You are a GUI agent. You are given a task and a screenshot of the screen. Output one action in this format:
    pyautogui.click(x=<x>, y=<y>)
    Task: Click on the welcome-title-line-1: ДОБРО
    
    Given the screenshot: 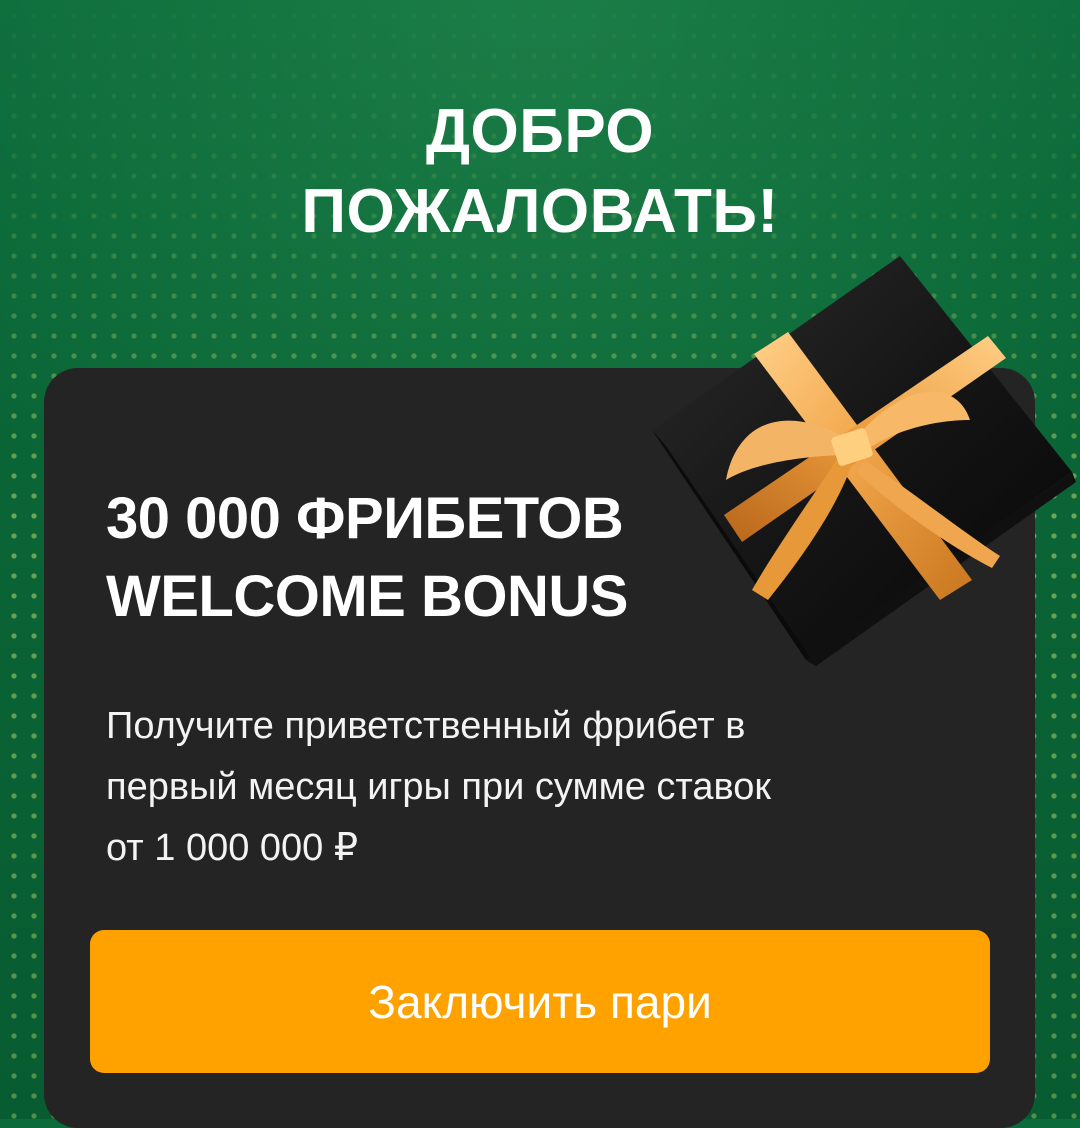 What is the action you would take?
    pyautogui.click(x=540, y=131)
    